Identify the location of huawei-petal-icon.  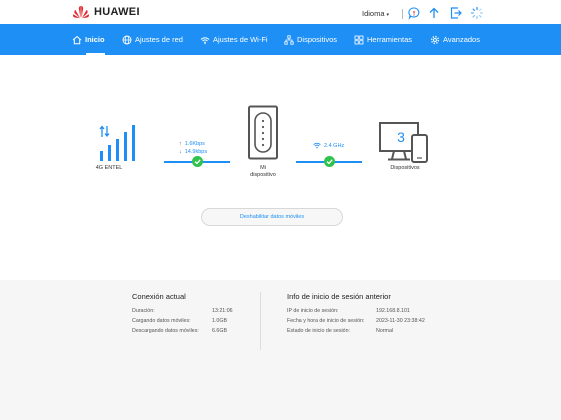
(81, 12).